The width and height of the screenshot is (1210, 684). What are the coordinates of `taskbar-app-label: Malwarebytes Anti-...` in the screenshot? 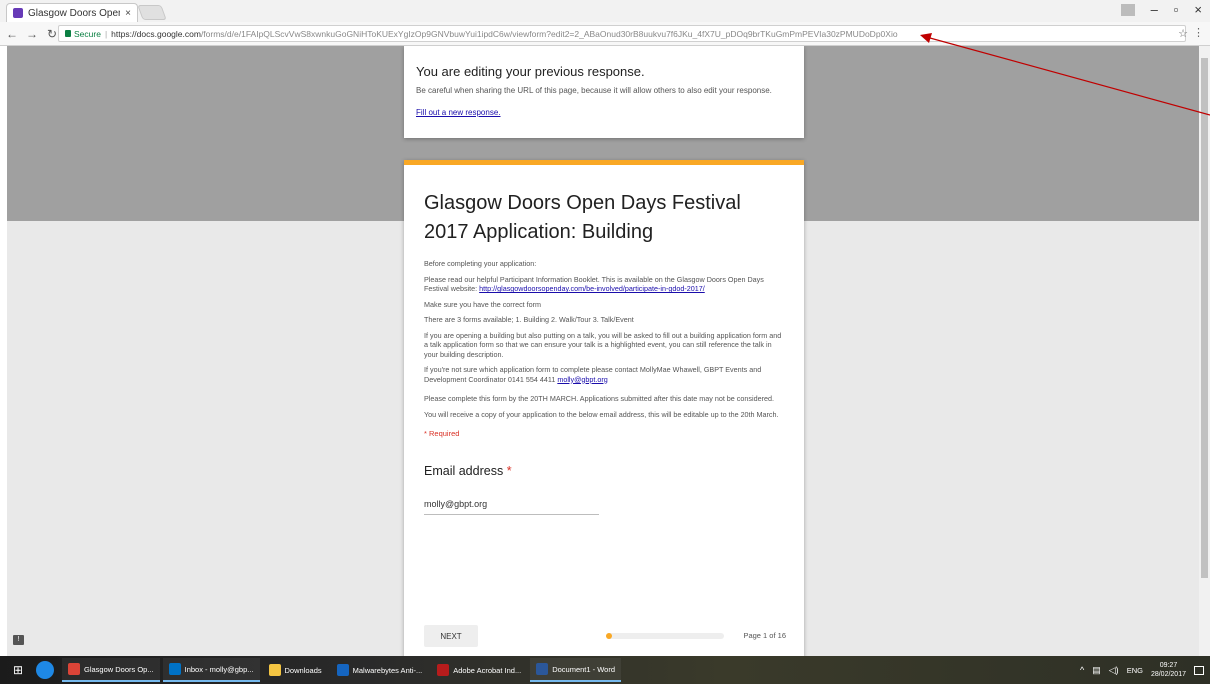 It's located at (387, 670).